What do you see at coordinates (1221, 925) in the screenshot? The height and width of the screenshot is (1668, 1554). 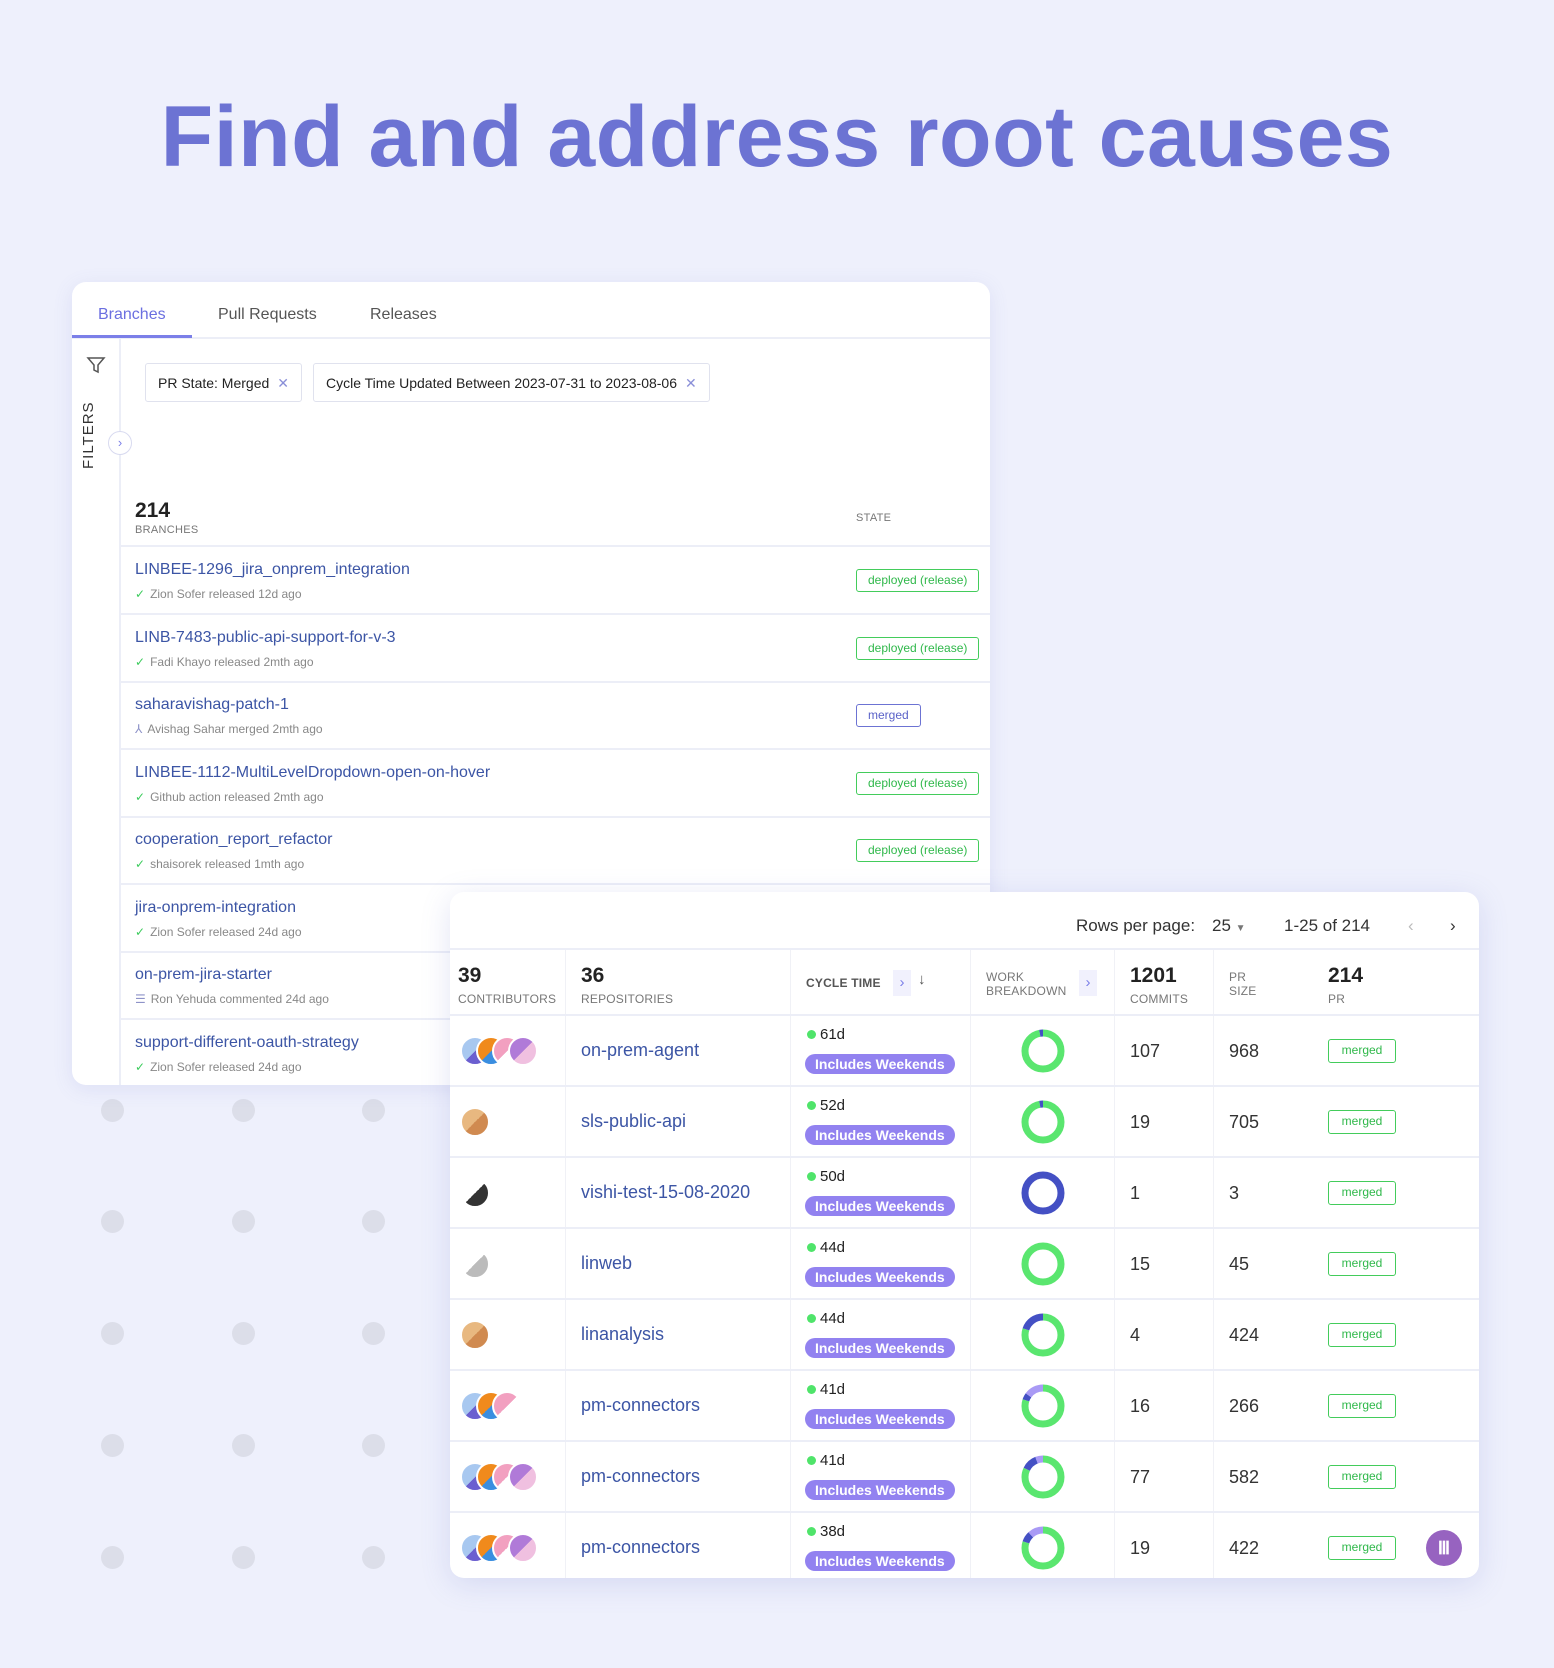 I see `rows-per-page-value: 25` at bounding box center [1221, 925].